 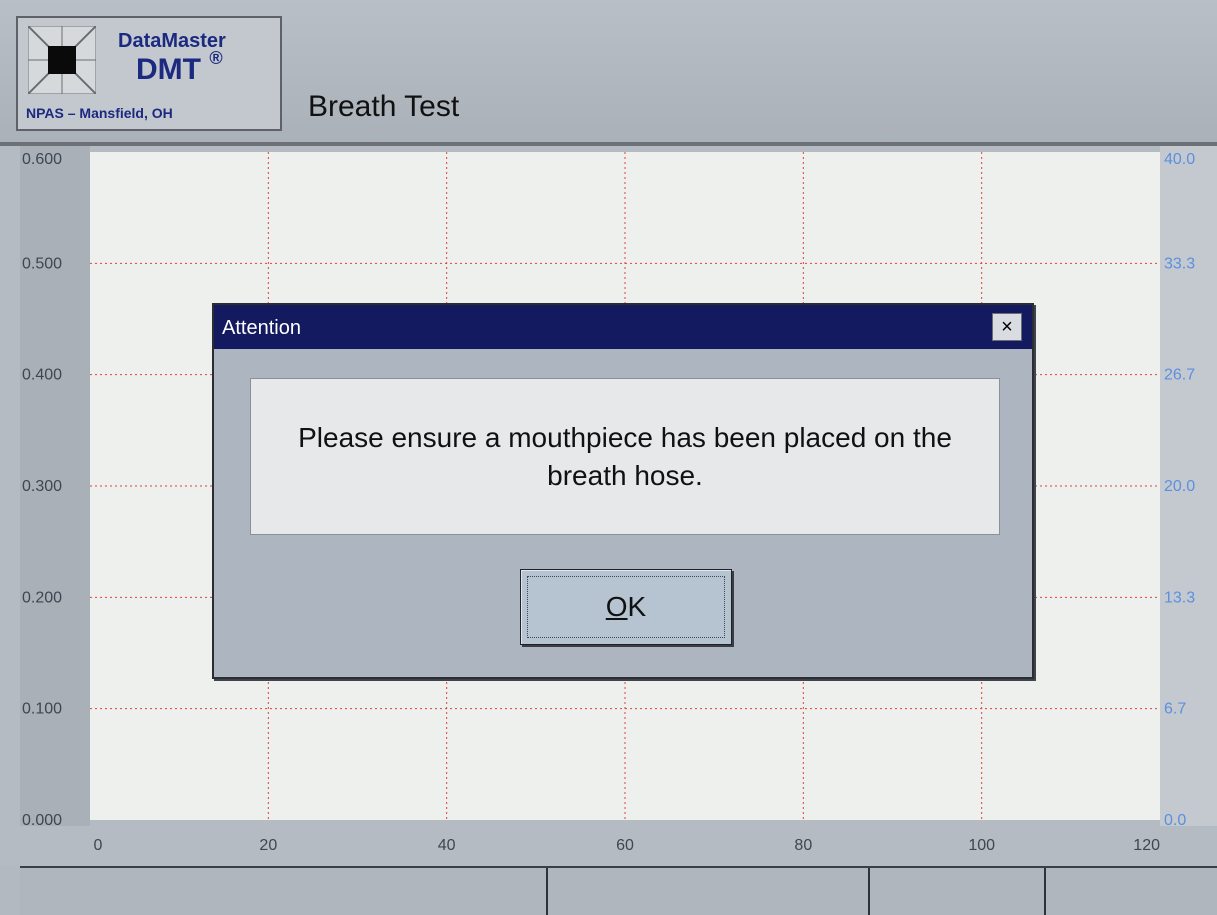 What do you see at coordinates (616, 606) in the screenshot?
I see `ok-mnemonic: O` at bounding box center [616, 606].